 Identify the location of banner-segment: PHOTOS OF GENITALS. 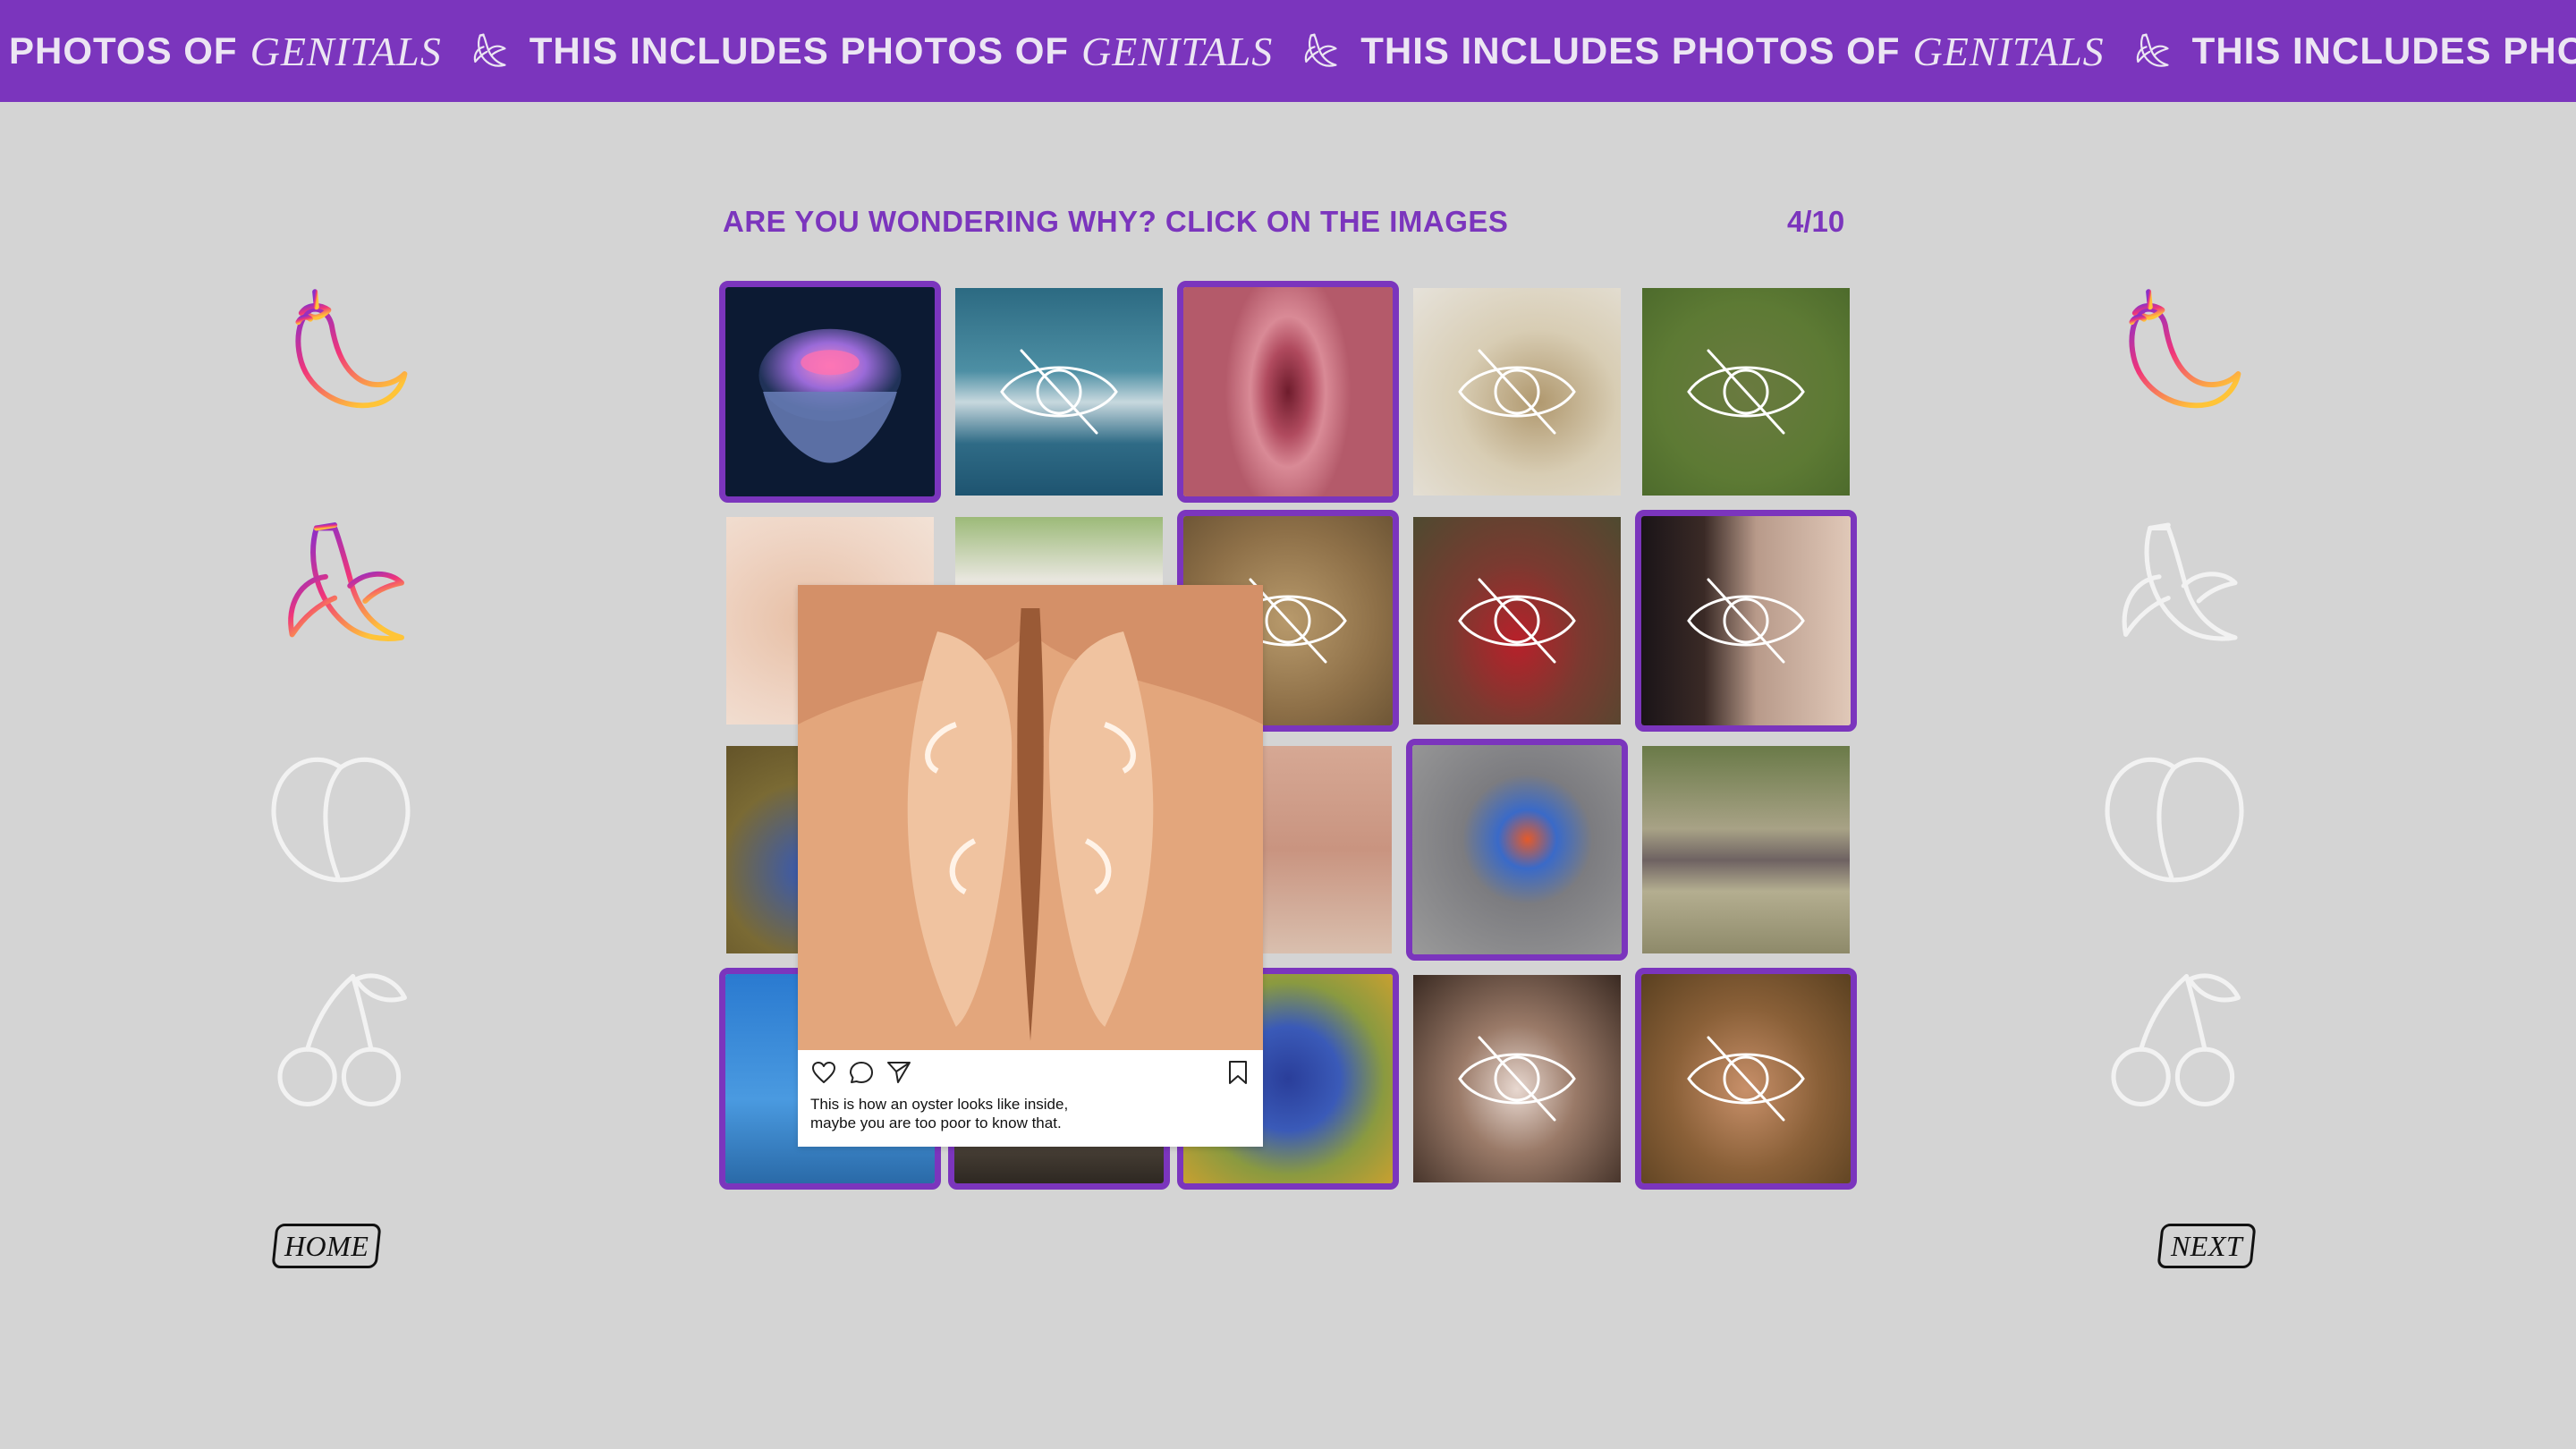
(269, 51).